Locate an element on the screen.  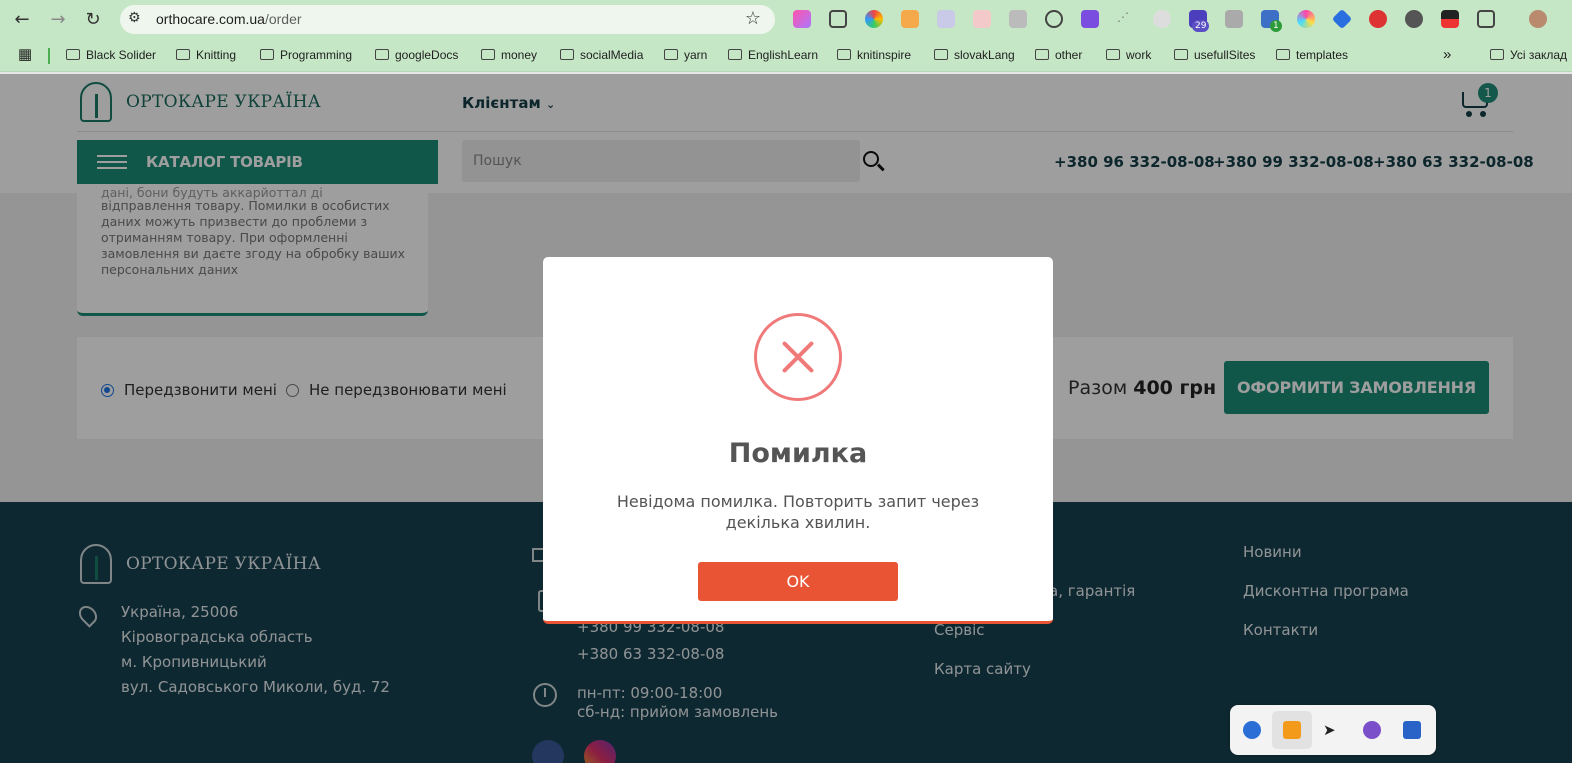
telegram-icon: ➤ is located at coordinates (1332, 730).